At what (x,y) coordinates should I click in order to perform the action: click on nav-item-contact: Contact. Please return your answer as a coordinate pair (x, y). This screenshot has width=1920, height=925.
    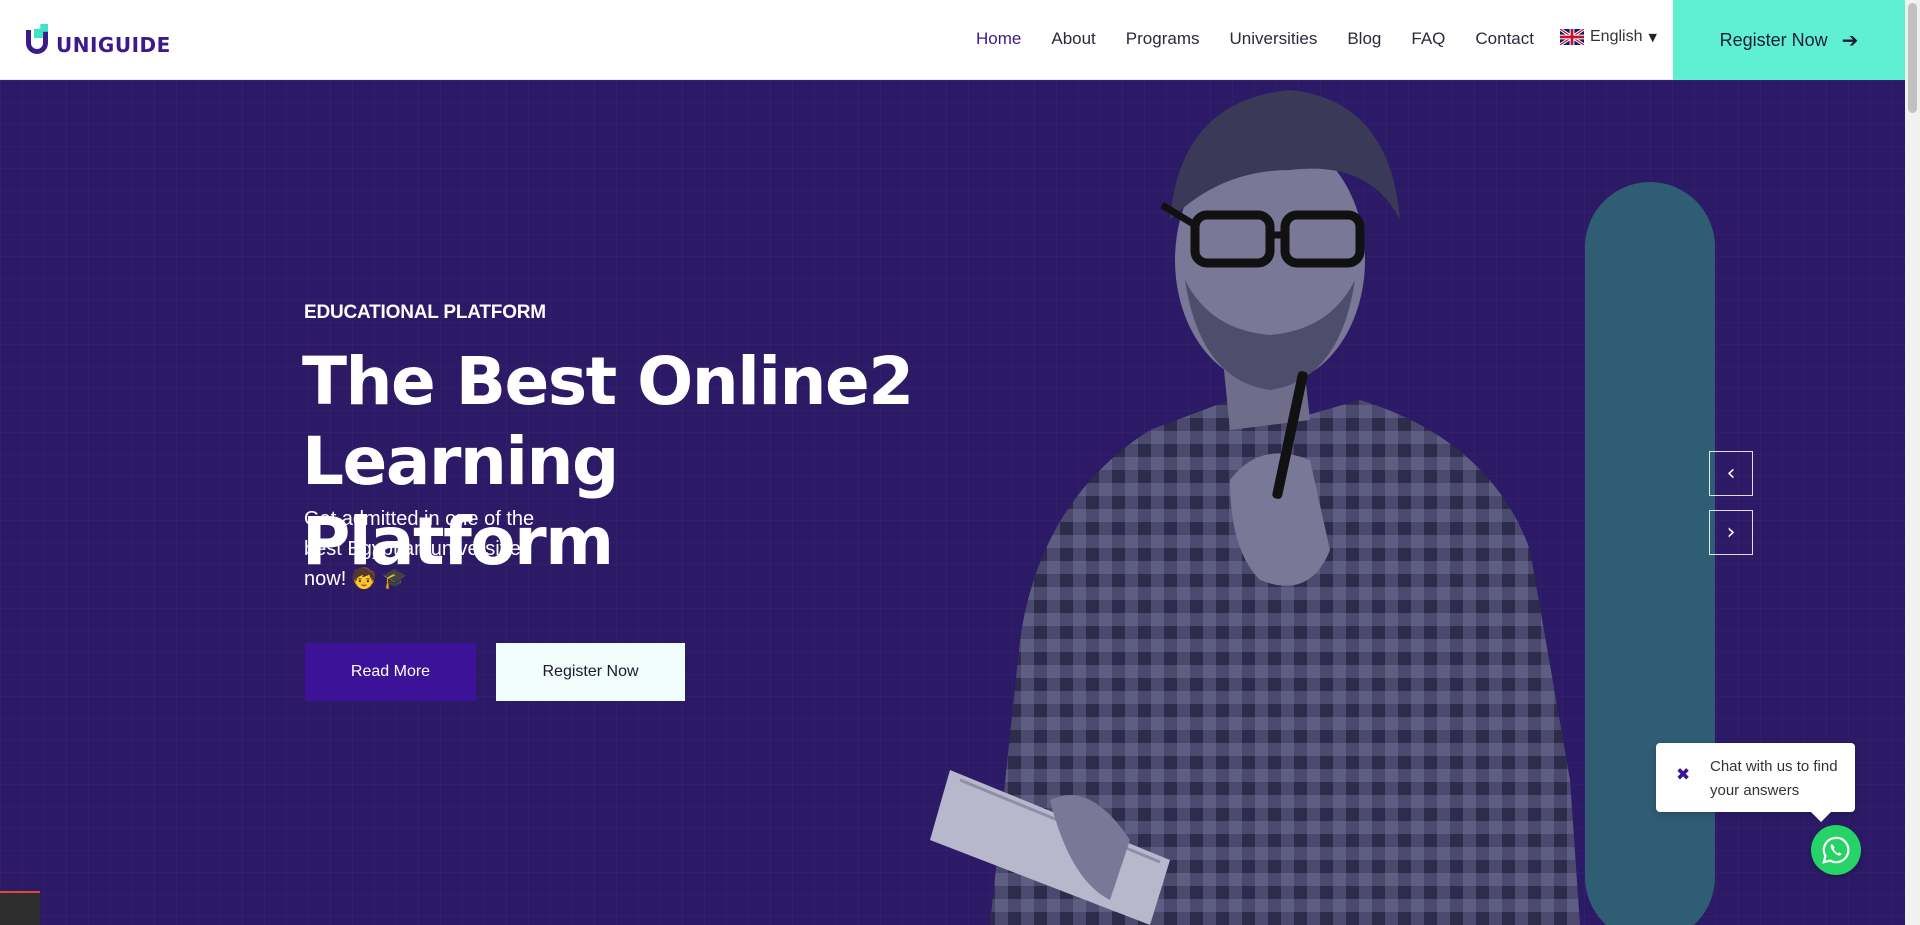
    Looking at the image, I should click on (1504, 39).